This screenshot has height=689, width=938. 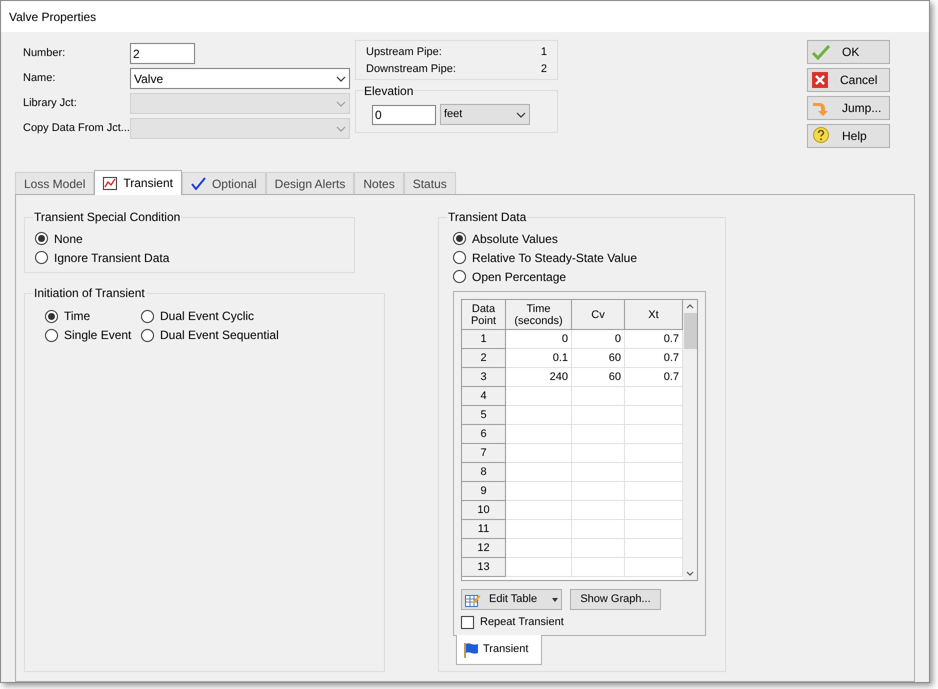 What do you see at coordinates (484, 491) in the screenshot?
I see `row-number: 9` at bounding box center [484, 491].